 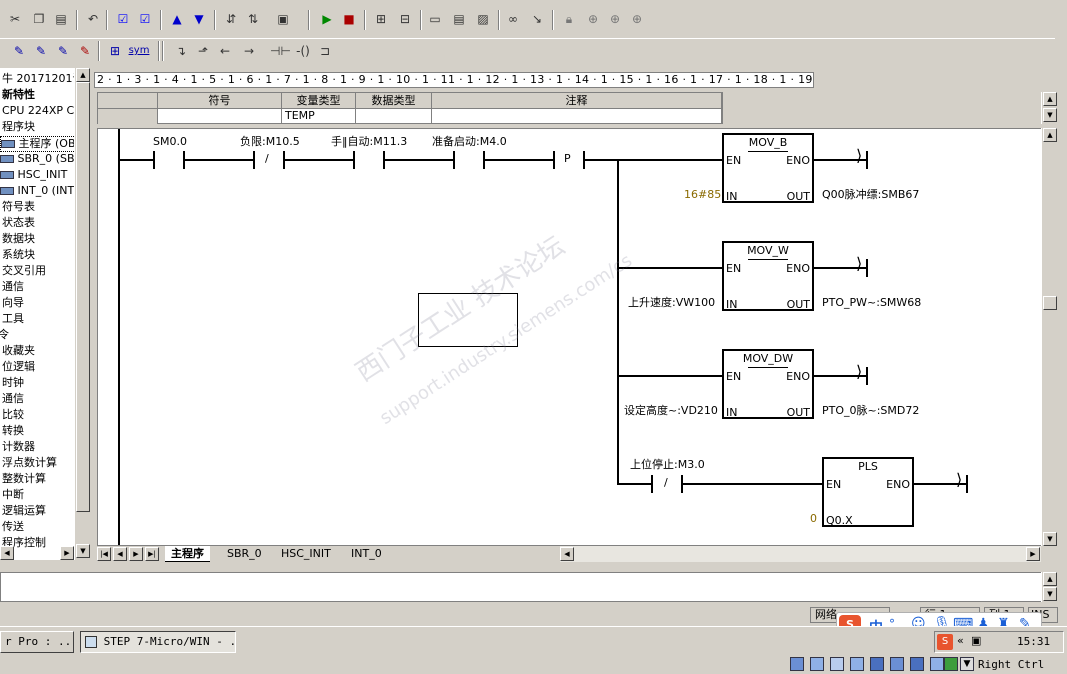 I want to click on horizontal-scrollbar: ◀ ▶, so click(x=800, y=554).